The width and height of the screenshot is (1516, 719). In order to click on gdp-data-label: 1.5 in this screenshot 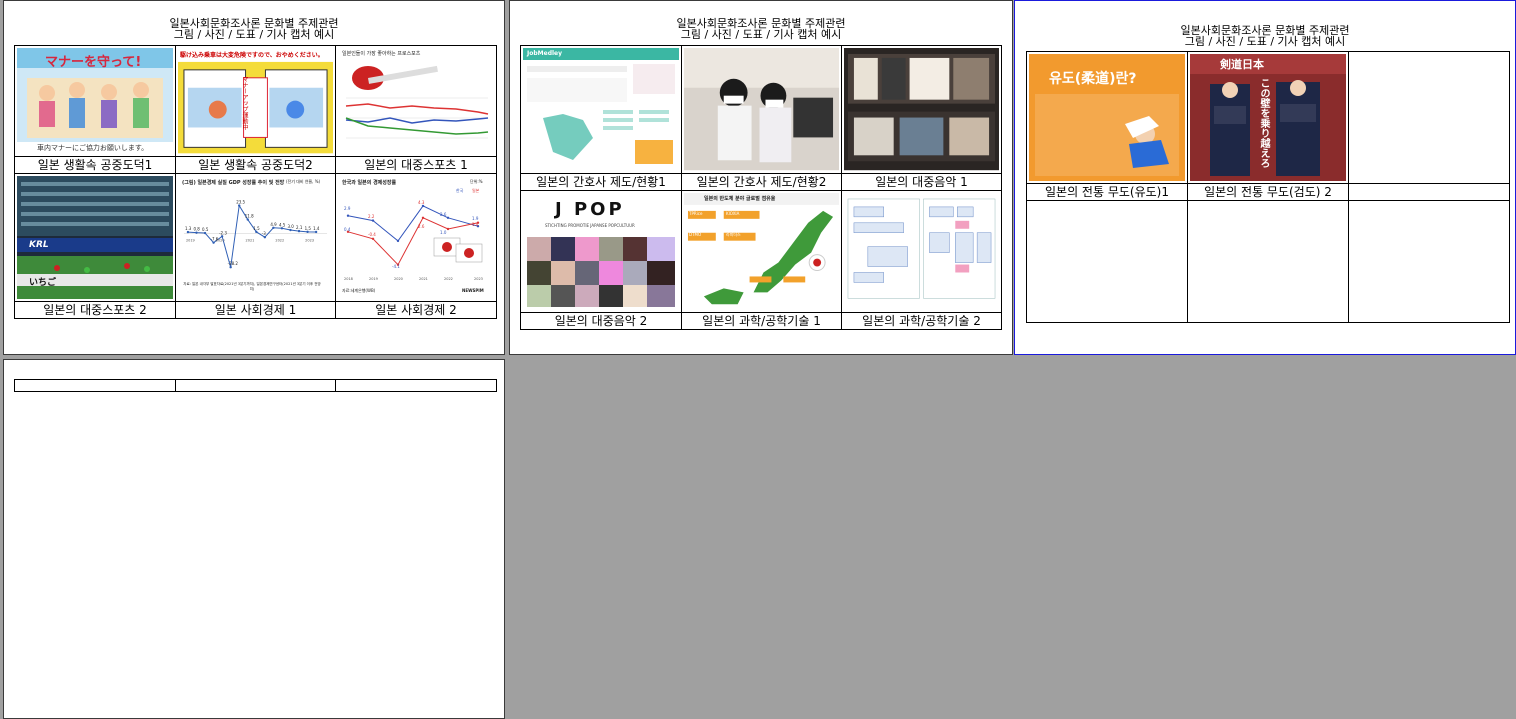, I will do `click(256, 228)`.